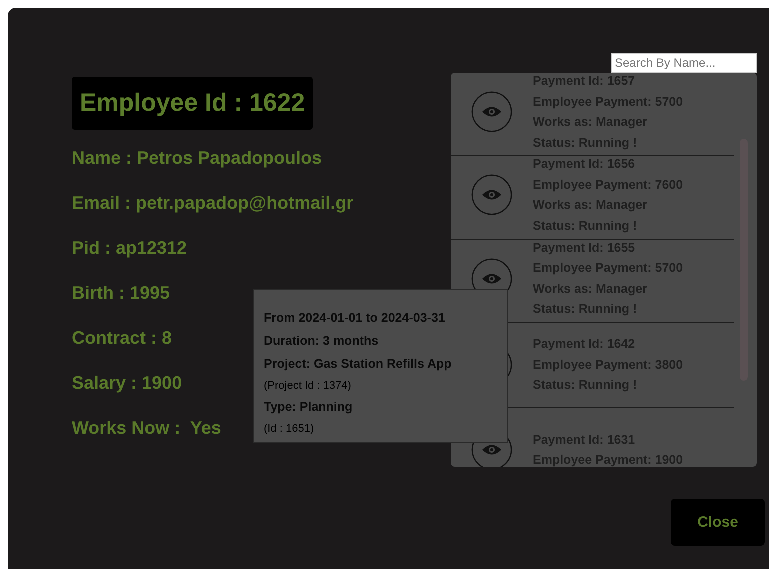 Image resolution: width=769 pixels, height=569 pixels. Describe the element at coordinates (308, 386) in the screenshot. I see `tooltip-text: (Project Id : 1374)` at that location.